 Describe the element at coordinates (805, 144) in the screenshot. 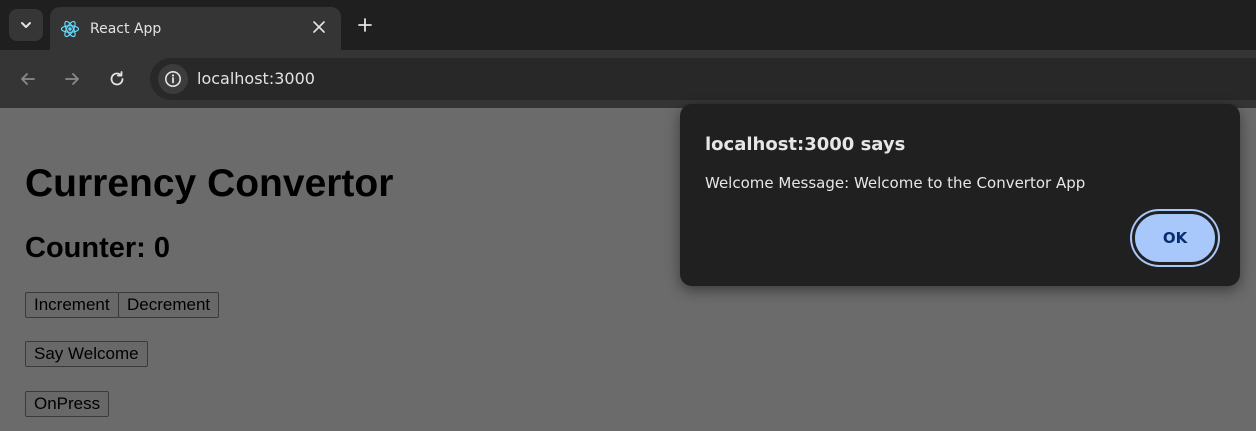

I see `dialog-title: localhost:3000 says` at that location.